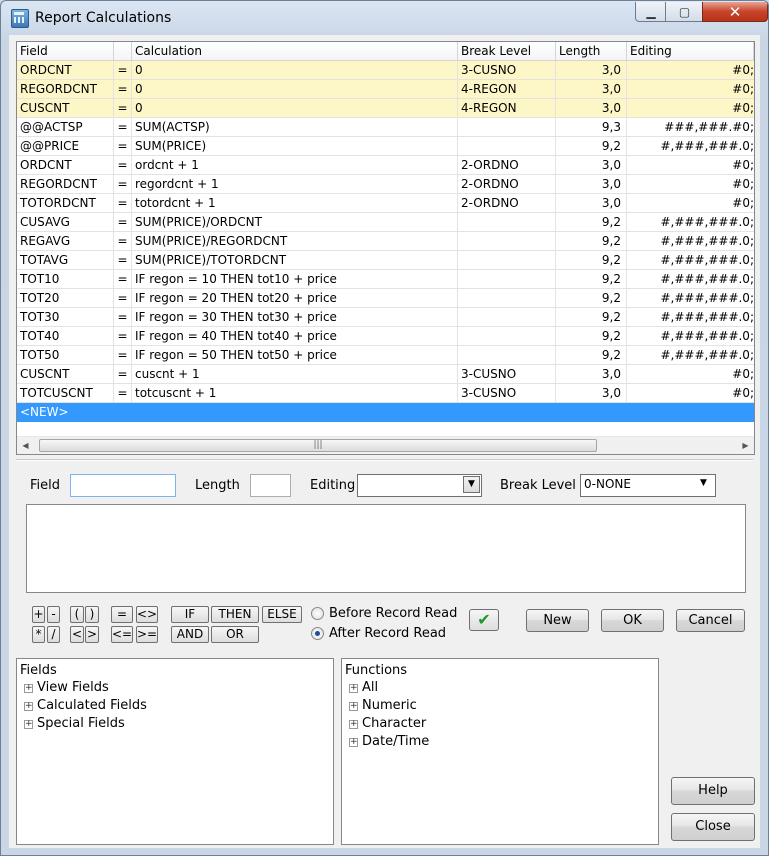 The image size is (769, 856). Describe the element at coordinates (557, 620) in the screenshot. I see `new-button: New` at that location.